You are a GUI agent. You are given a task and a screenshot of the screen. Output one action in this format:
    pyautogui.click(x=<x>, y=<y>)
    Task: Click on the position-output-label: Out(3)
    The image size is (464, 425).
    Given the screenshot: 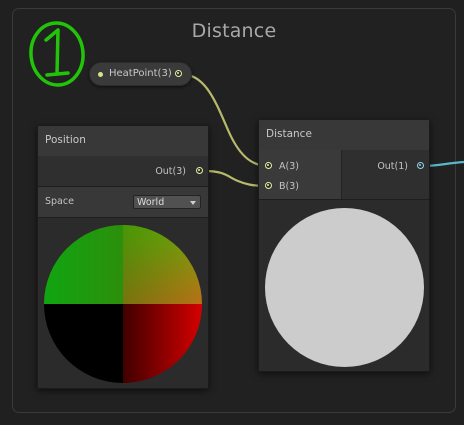 What is the action you would take?
    pyautogui.click(x=170, y=171)
    